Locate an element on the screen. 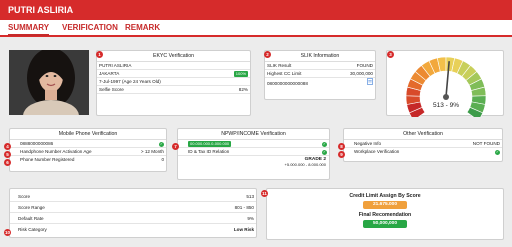 The width and height of the screenshot is (512, 247). slik-limit-label: Highest CC Limit is located at coordinates (284, 73).